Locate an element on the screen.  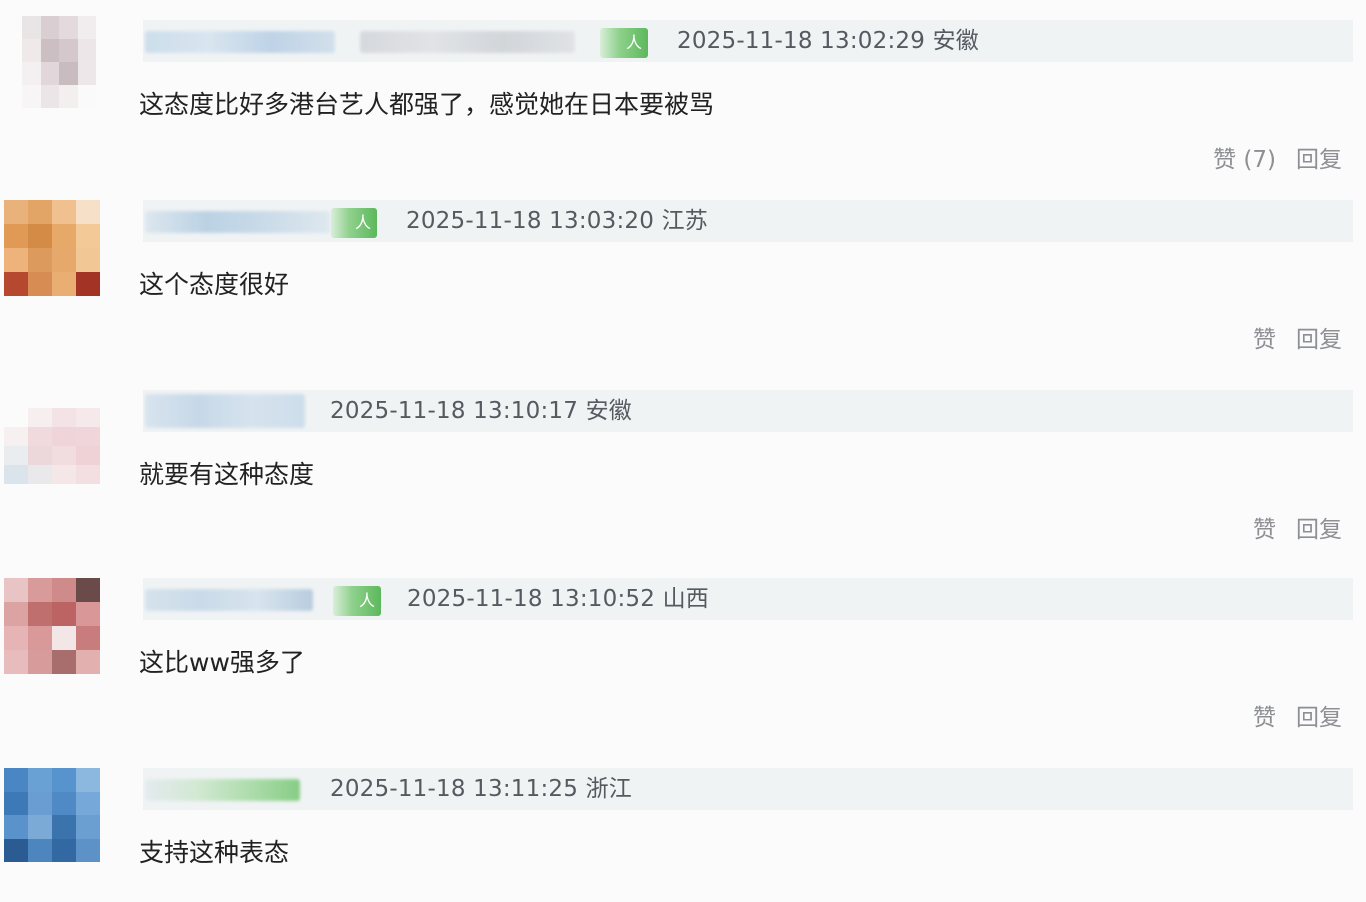
timestamp-location: 2025-11-18 13:03:20 江苏 is located at coordinates (557, 221).